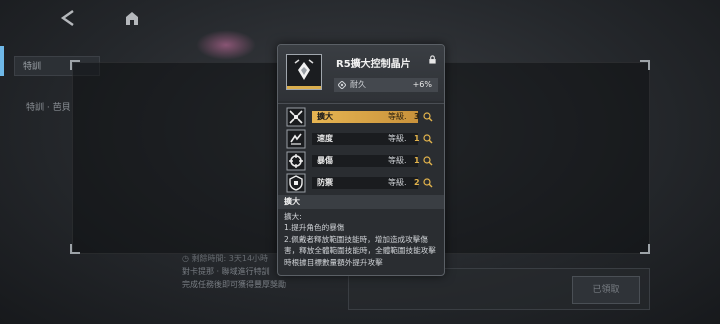  What do you see at coordinates (417, 116) in the screenshot?
I see `stat-level: 3` at bounding box center [417, 116].